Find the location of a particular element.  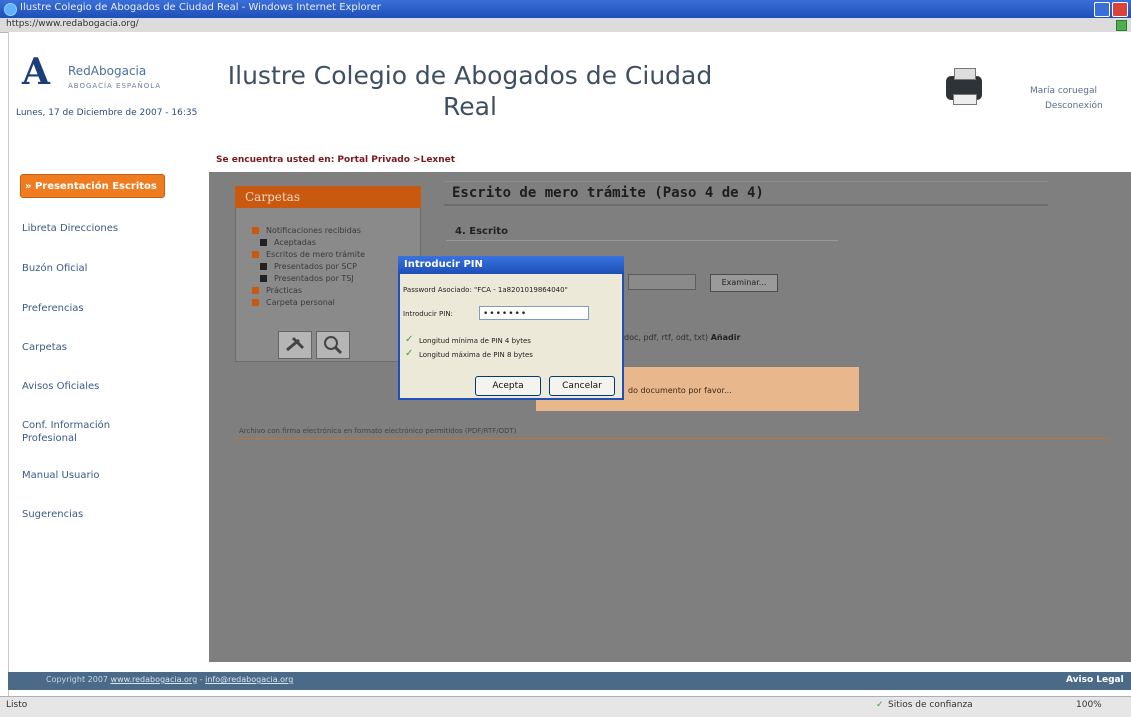

sidebar-item-avisos: Avisos Oficiales is located at coordinates (97, 386).